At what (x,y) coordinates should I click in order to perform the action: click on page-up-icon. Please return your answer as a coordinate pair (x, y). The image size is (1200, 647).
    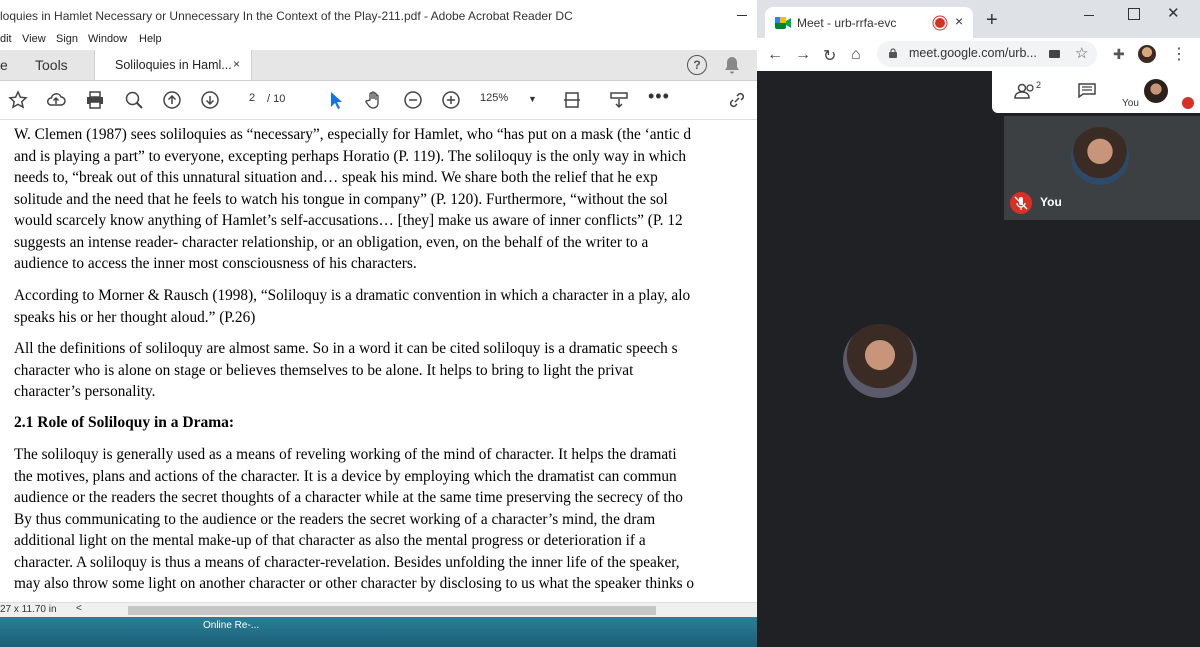
    Looking at the image, I should click on (172, 100).